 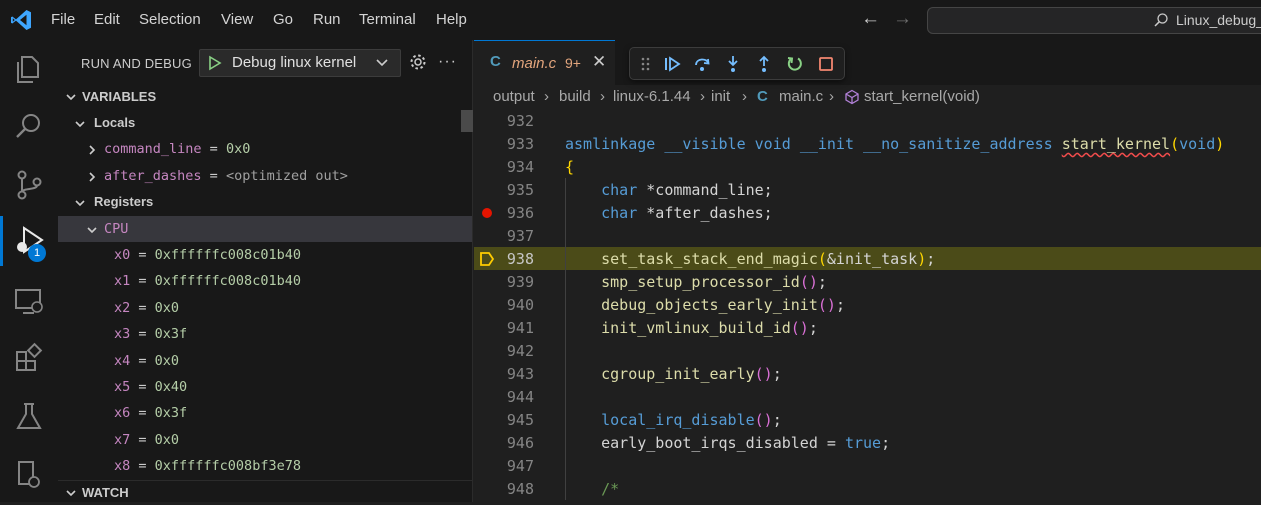 I want to click on variable-value: 0x0, so click(x=238, y=149).